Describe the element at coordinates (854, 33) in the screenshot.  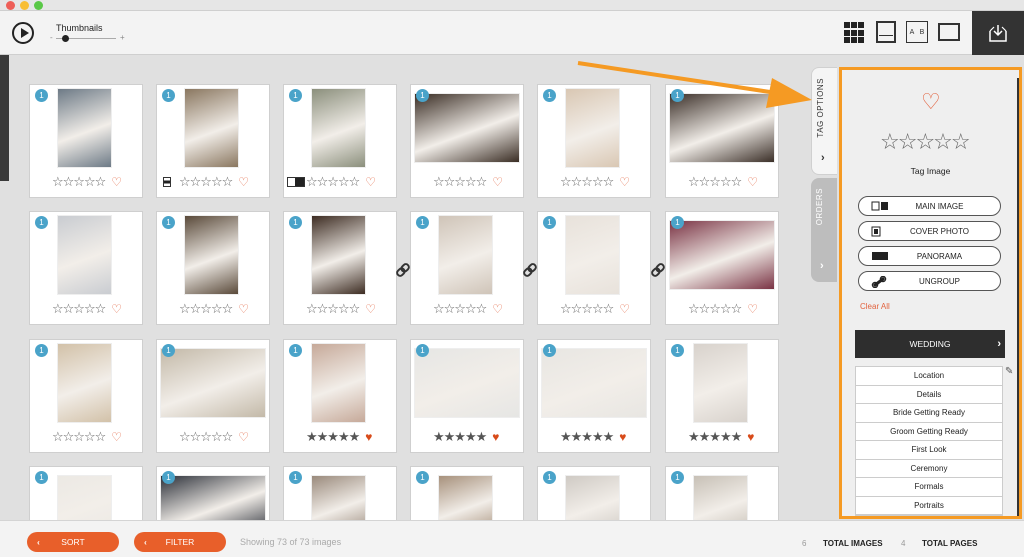
I see `grid-view-icon` at that location.